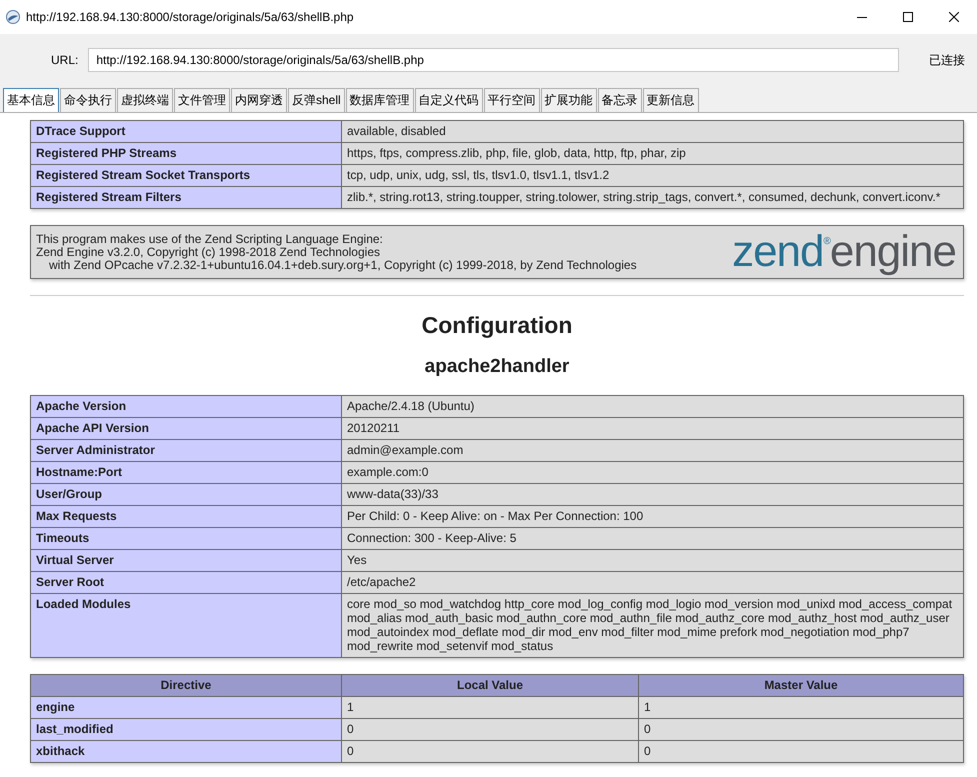  Describe the element at coordinates (653, 197) in the screenshot. I see `table-cell: zlib.*, string.rot13, string.toupper, string.tolower, string.strip_tags, convert.*, consumed, dechunk, convert.iconv.*` at that location.